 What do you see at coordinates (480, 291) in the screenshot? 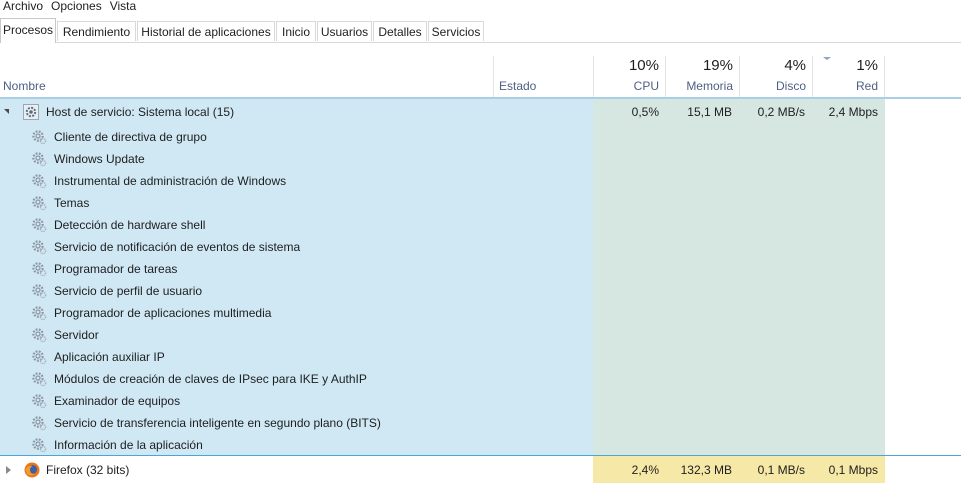
I see `service-row: Servicio de perfil de usuario` at bounding box center [480, 291].